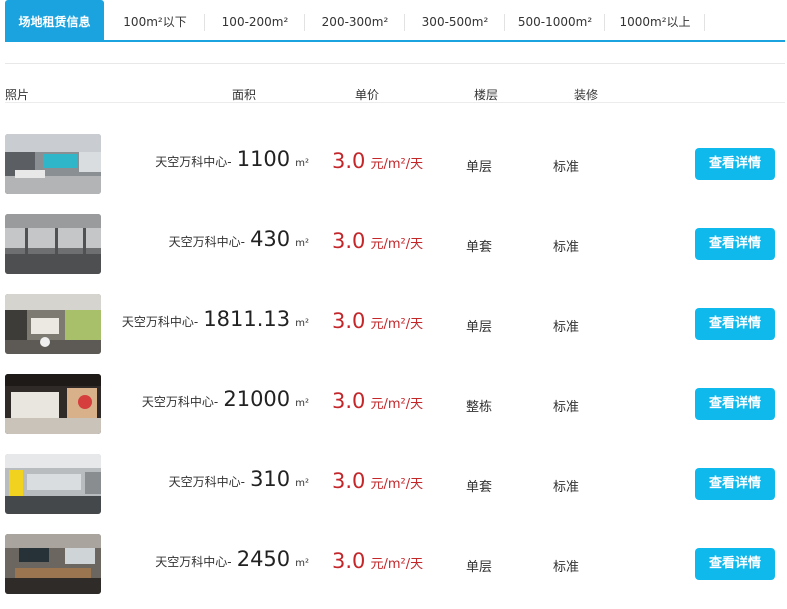  Describe the element at coordinates (247, 319) in the screenshot. I see `area-value: 1811.13` at that location.